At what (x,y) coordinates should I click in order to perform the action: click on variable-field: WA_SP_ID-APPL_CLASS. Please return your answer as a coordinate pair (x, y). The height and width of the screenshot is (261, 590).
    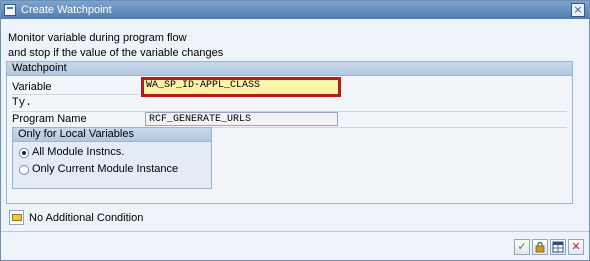
    Looking at the image, I should click on (241, 87).